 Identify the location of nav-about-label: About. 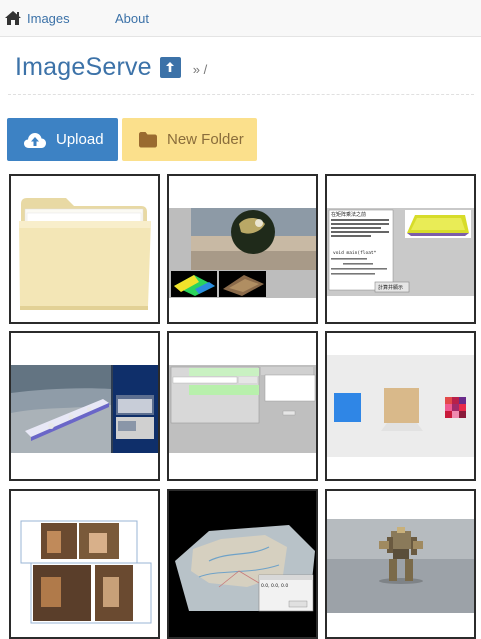
(132, 18).